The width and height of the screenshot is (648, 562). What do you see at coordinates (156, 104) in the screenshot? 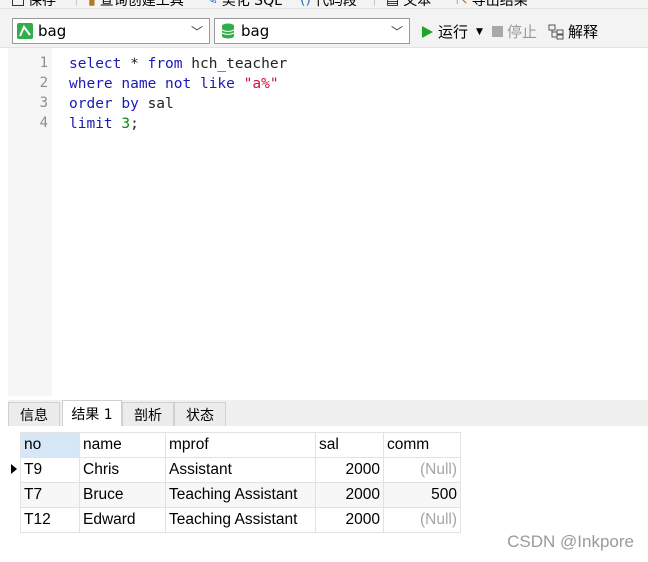
I see `code-token: sal` at bounding box center [156, 104].